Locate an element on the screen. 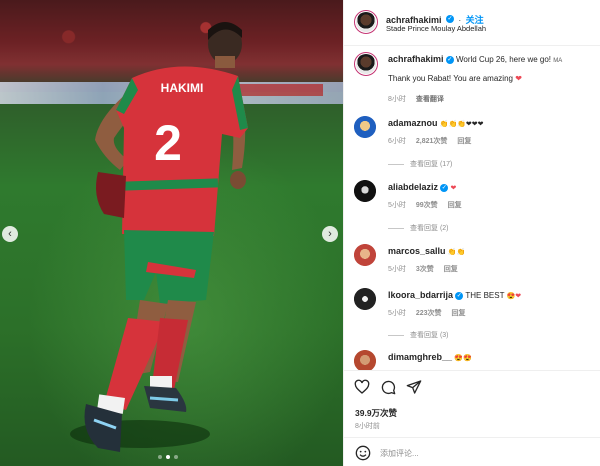 This screenshot has width=600, height=466. comment-likes: 99次赞 is located at coordinates (427, 205).